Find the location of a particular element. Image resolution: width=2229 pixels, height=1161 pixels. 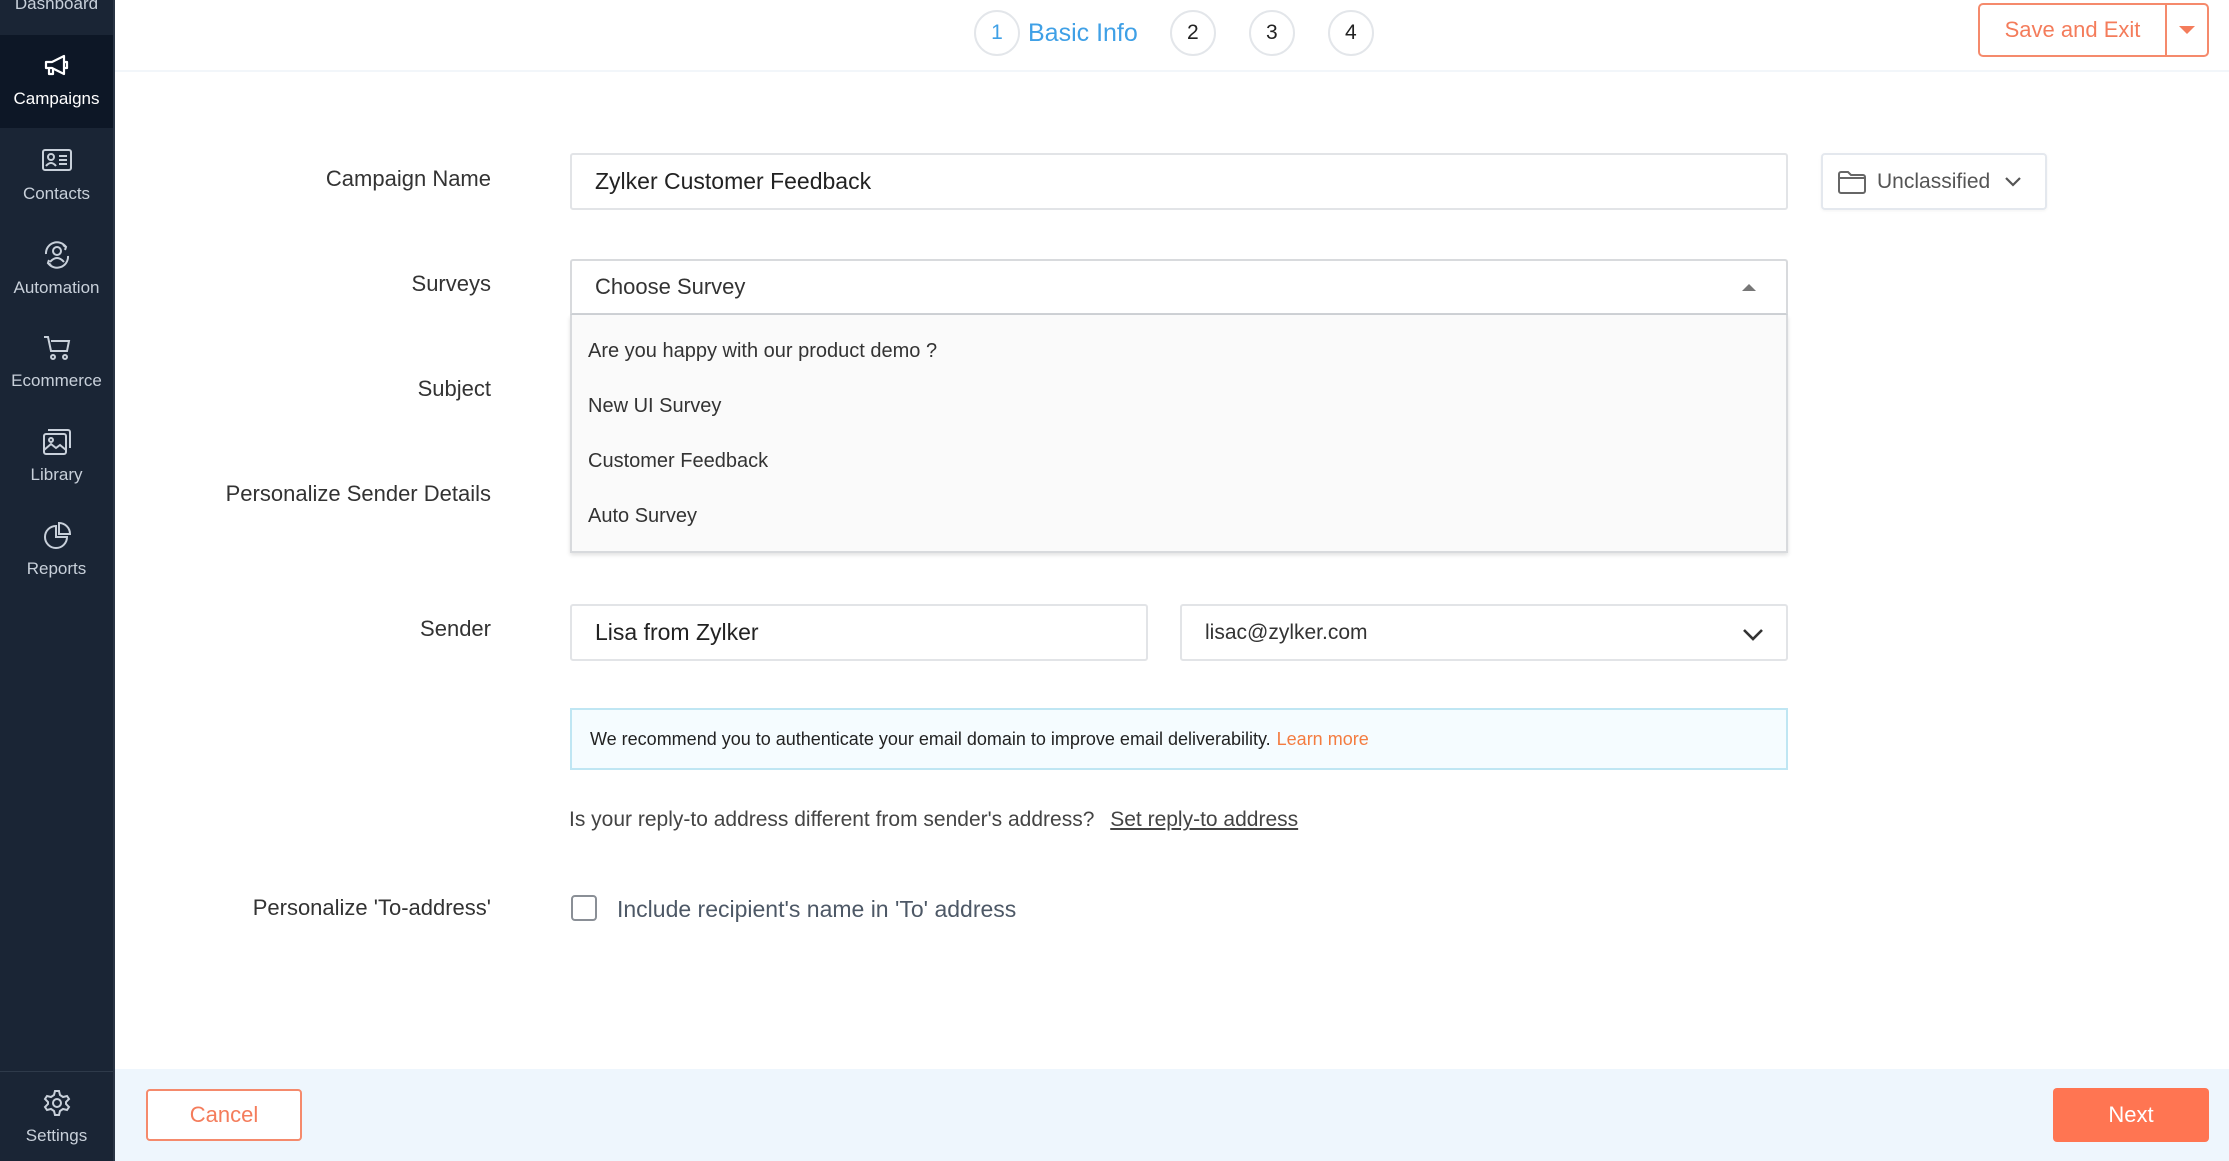

sidebar: Dashboard Campaigns Contacts Automation is located at coordinates (57, 580).